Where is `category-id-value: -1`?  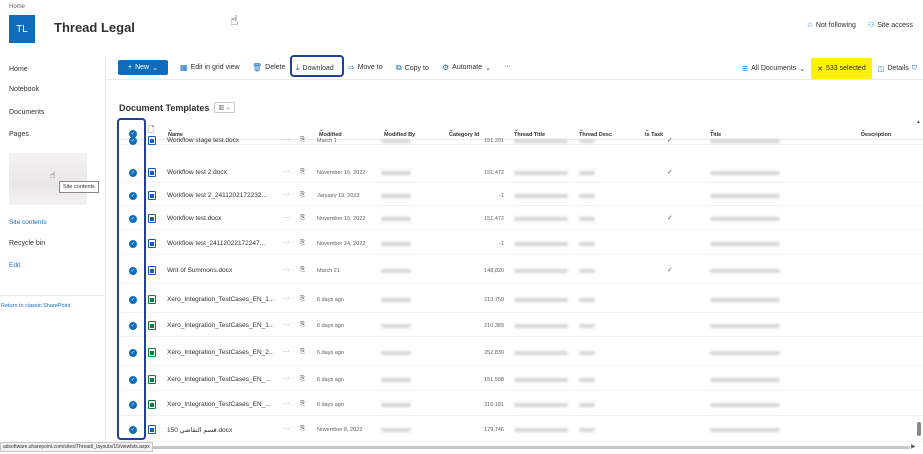 category-id-value: -1 is located at coordinates (501, 244).